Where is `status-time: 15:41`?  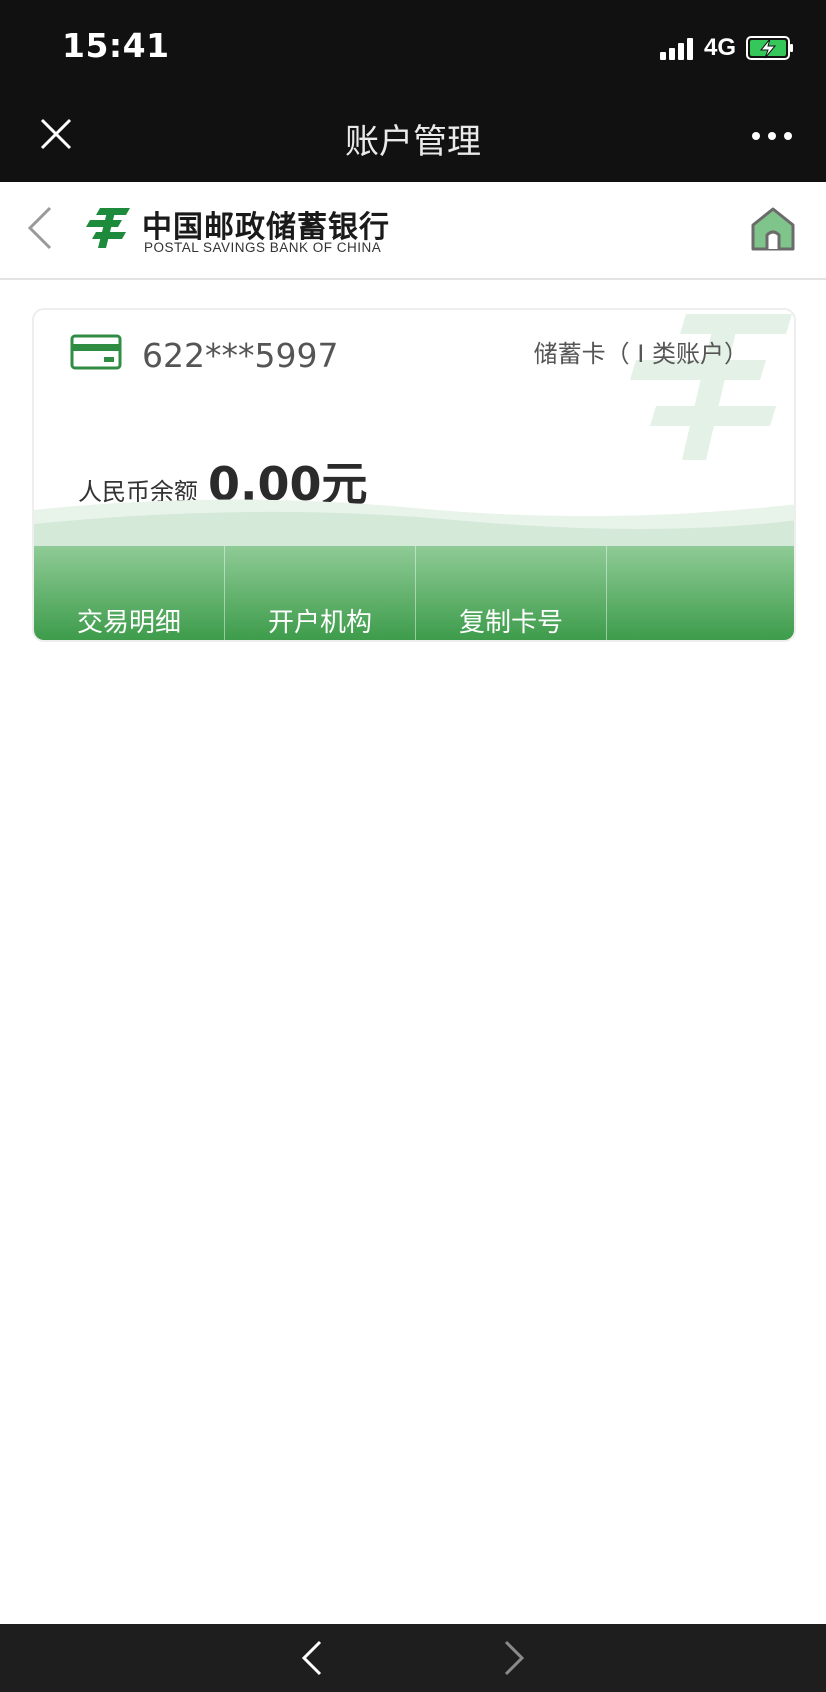
status-time: 15:41 is located at coordinates (116, 45).